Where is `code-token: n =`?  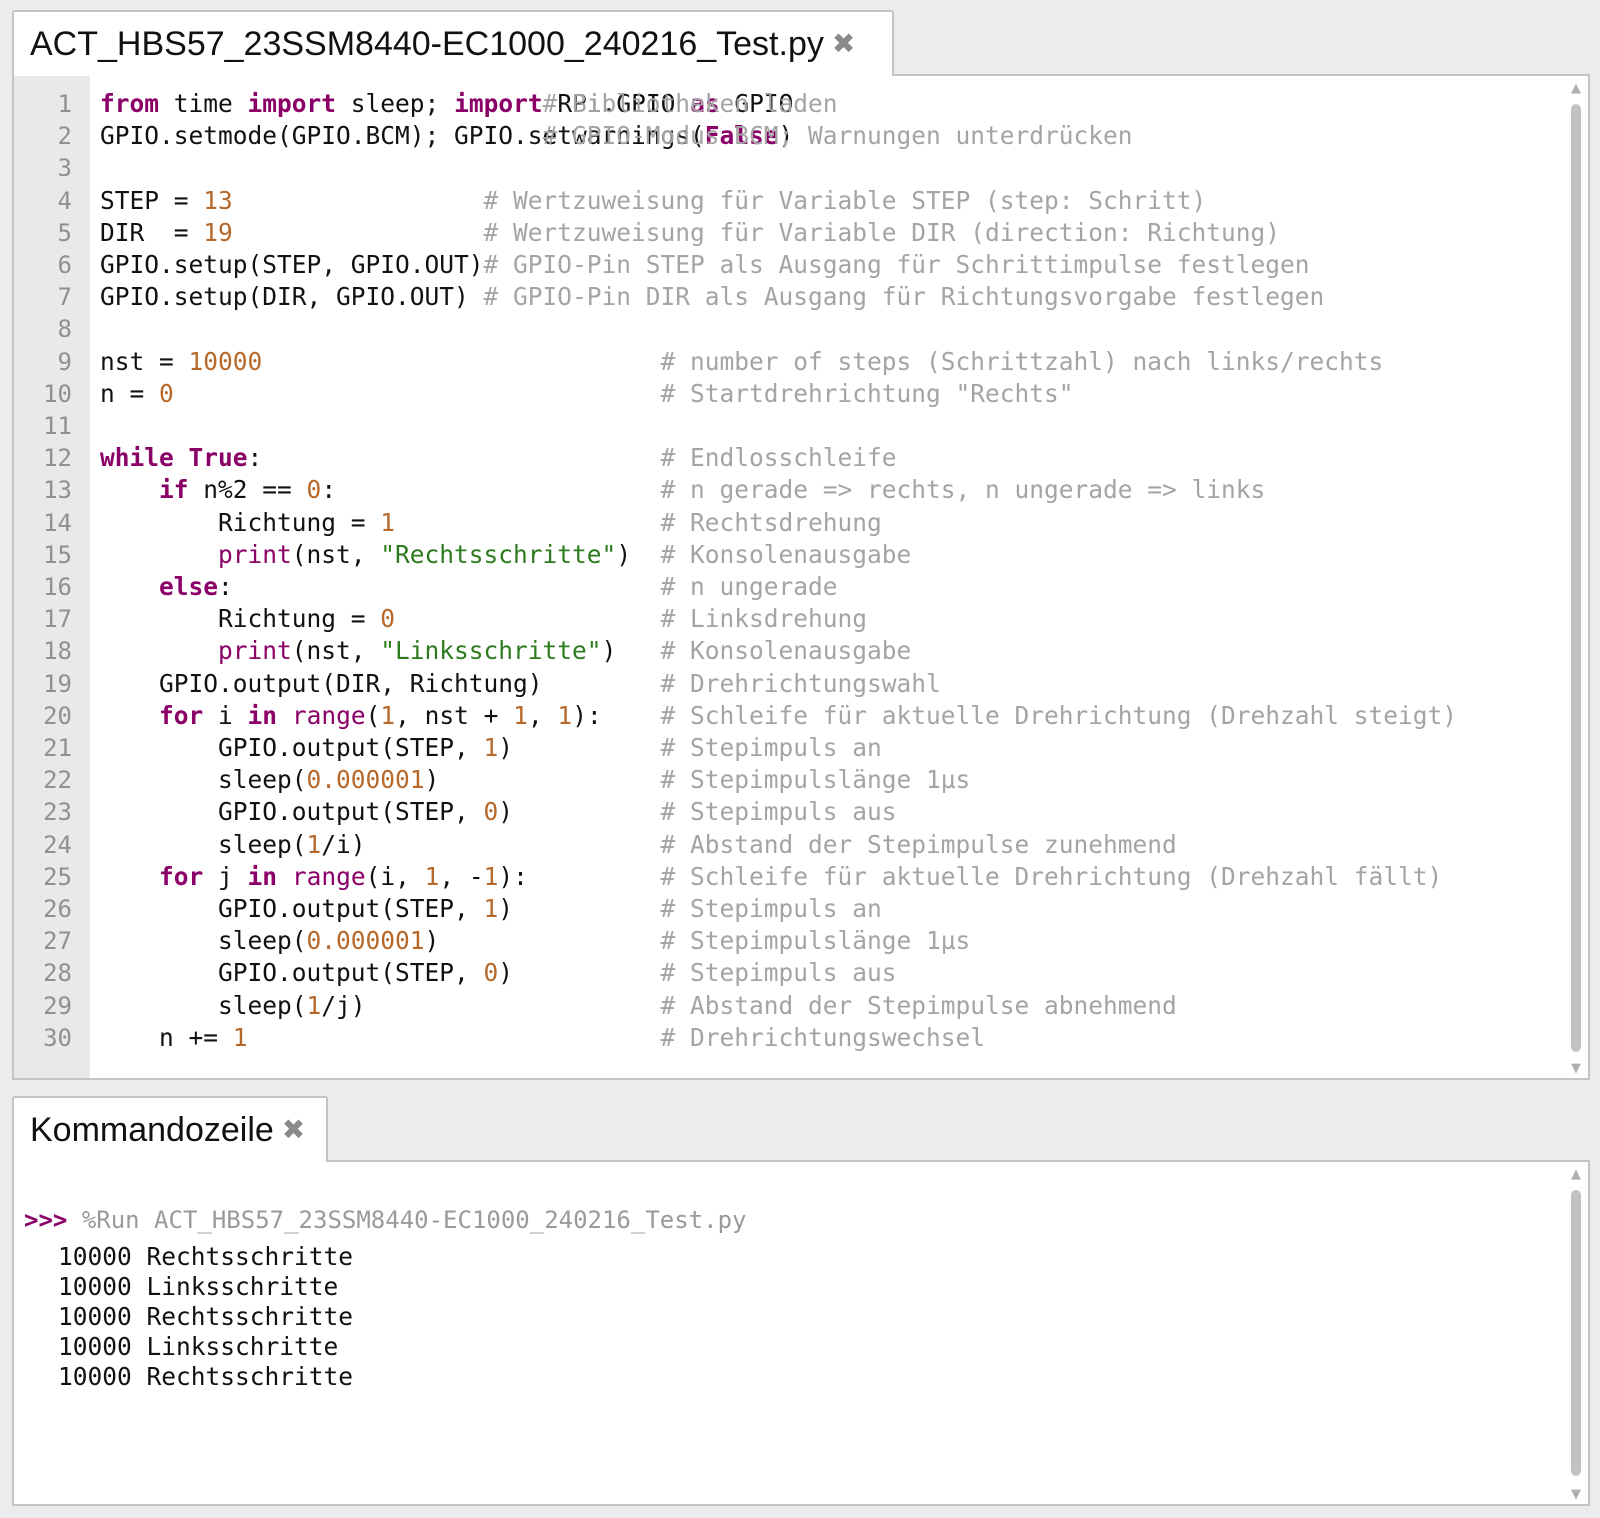 code-token: n = is located at coordinates (130, 393).